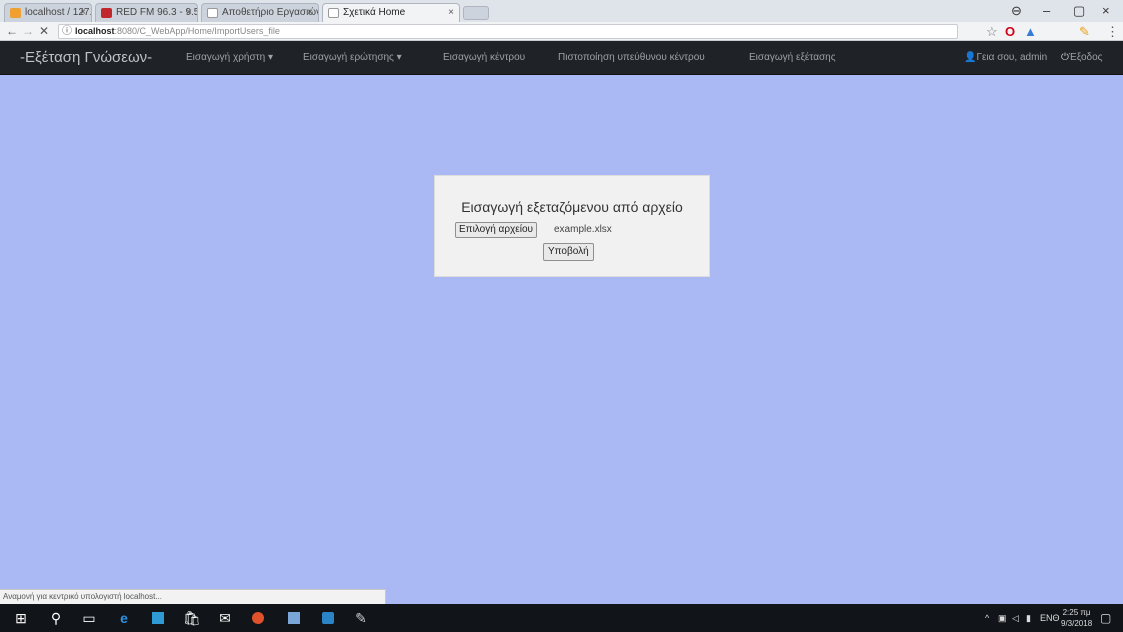 This screenshot has height=632, width=1123. I want to click on tab-title: Σχετικά Home, so click(374, 12).